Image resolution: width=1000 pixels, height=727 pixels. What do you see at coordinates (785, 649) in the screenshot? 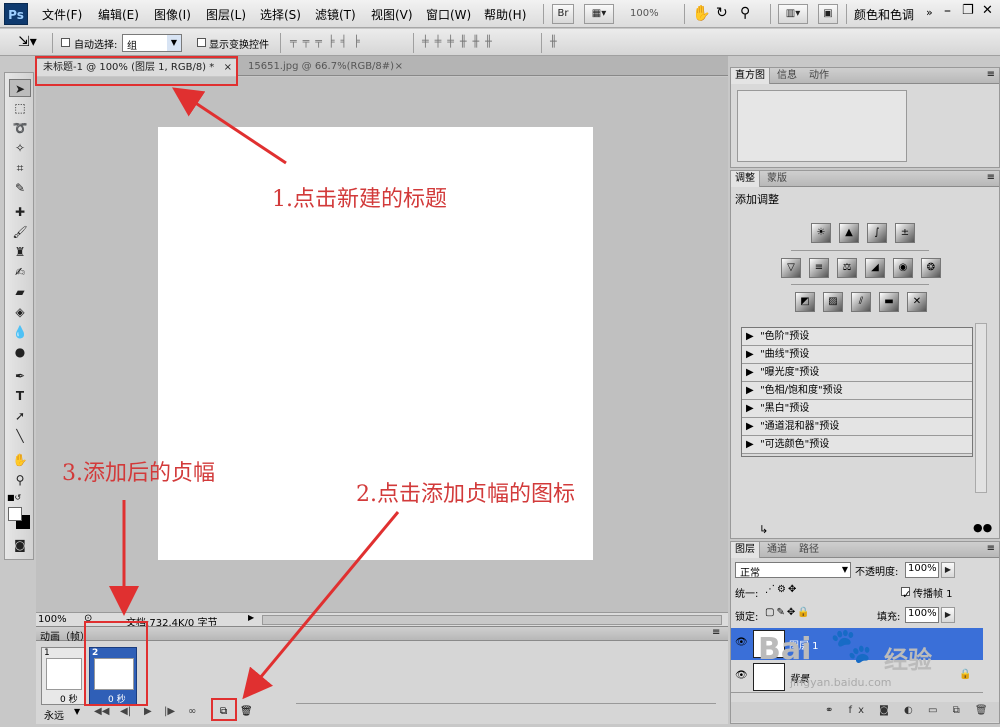
I see `watermark-brand: Bai` at bounding box center [785, 649].